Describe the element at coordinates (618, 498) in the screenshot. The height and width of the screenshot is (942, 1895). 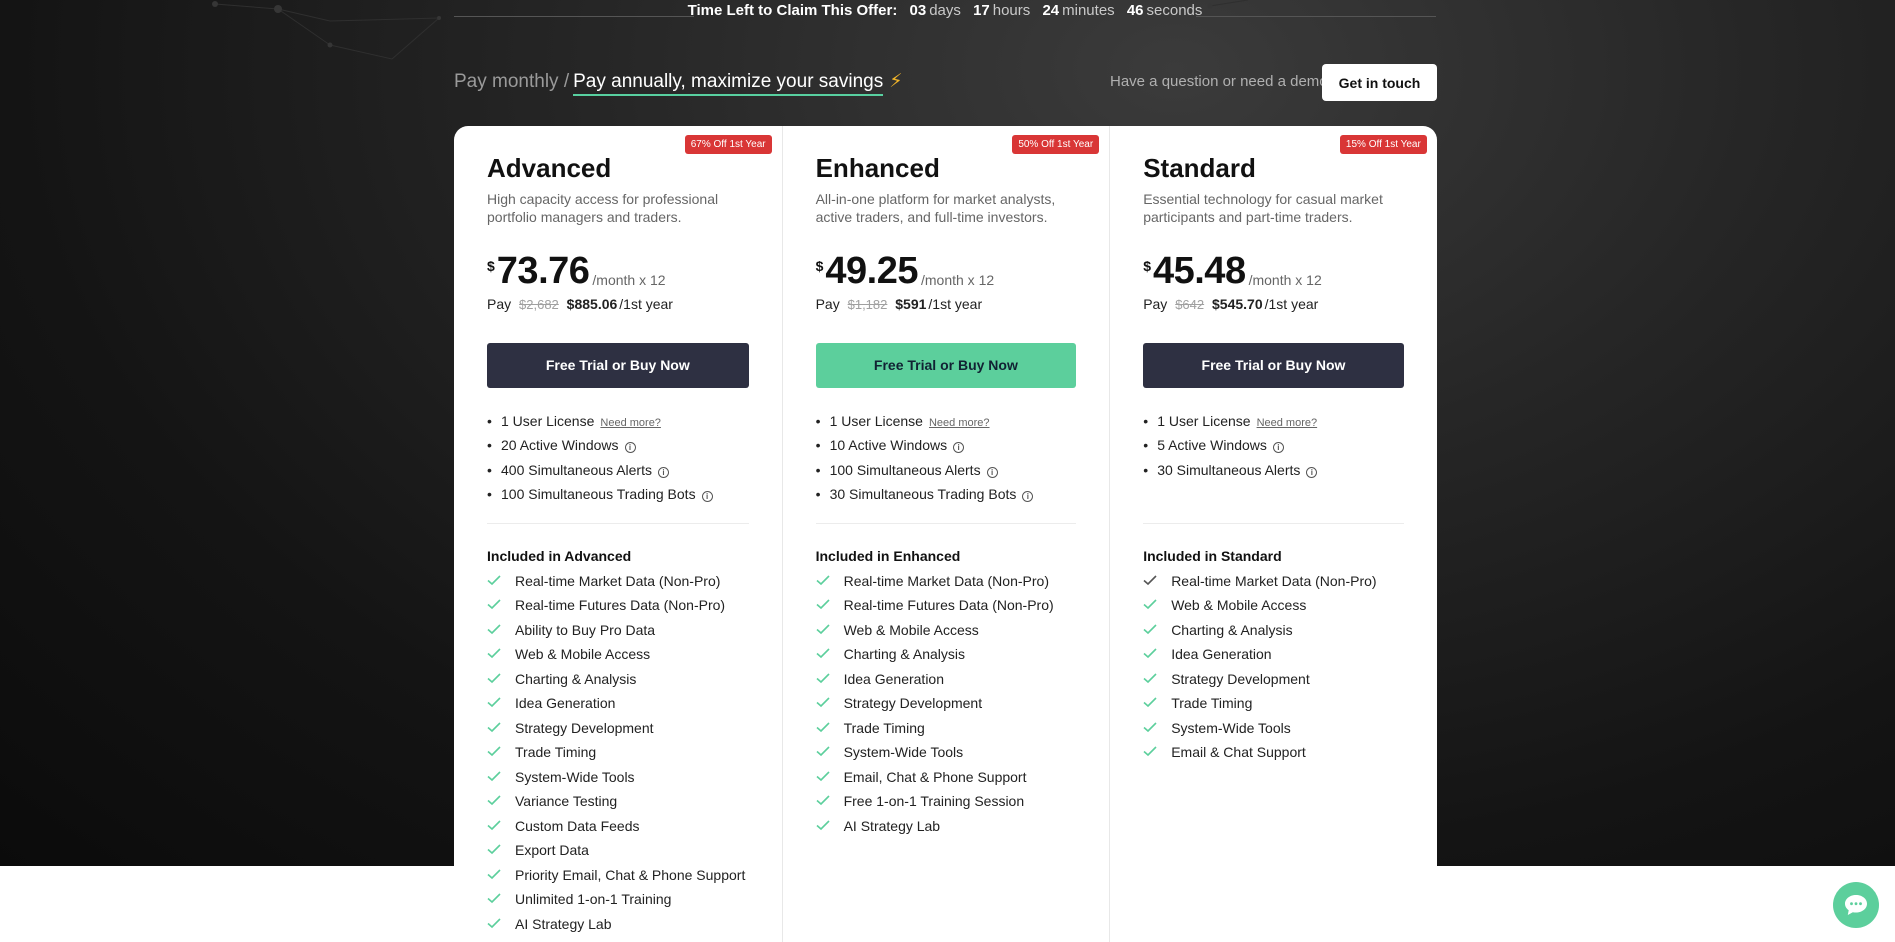
I see `list-item: 100 Simultaneous Trading Botsi` at that location.